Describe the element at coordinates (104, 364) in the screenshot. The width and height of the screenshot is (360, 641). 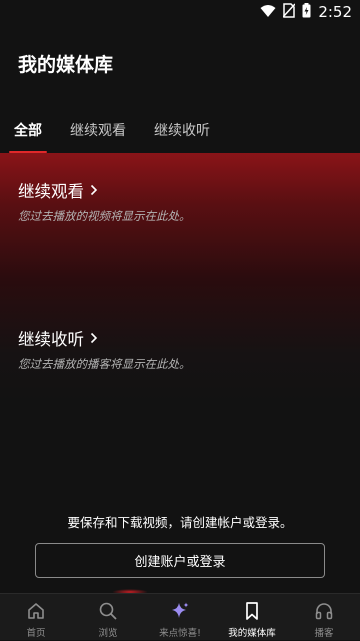
I see `continue-listening-subtitle: 您过去播放的播客将显示在此处。` at that location.